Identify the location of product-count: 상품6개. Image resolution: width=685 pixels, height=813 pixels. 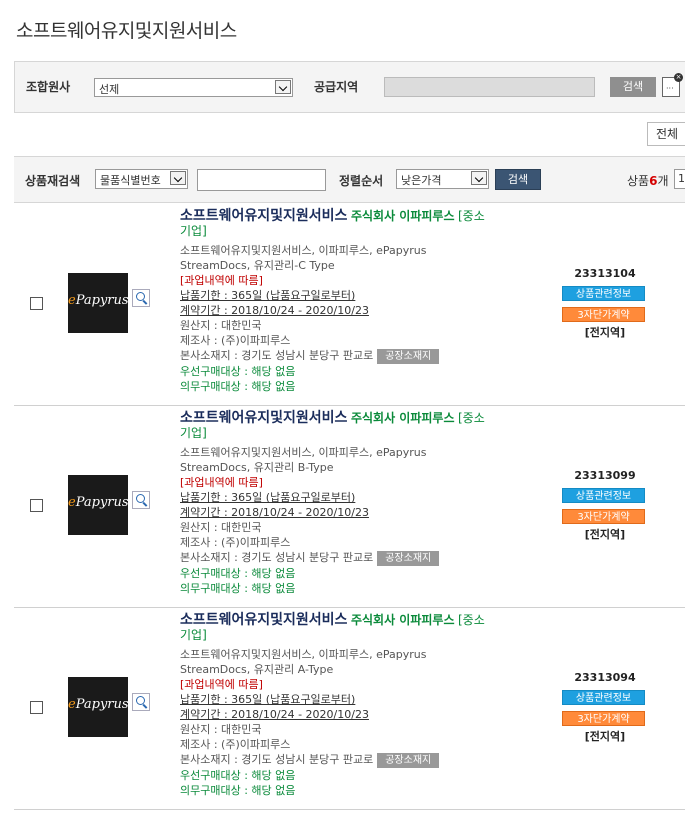
(648, 181).